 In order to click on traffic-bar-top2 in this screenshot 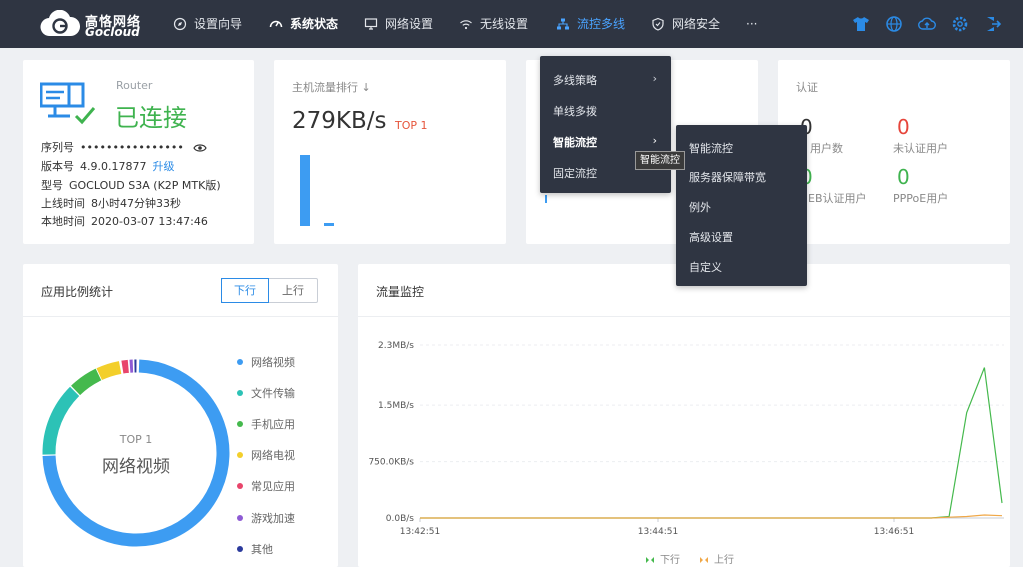, I will do `click(329, 224)`.